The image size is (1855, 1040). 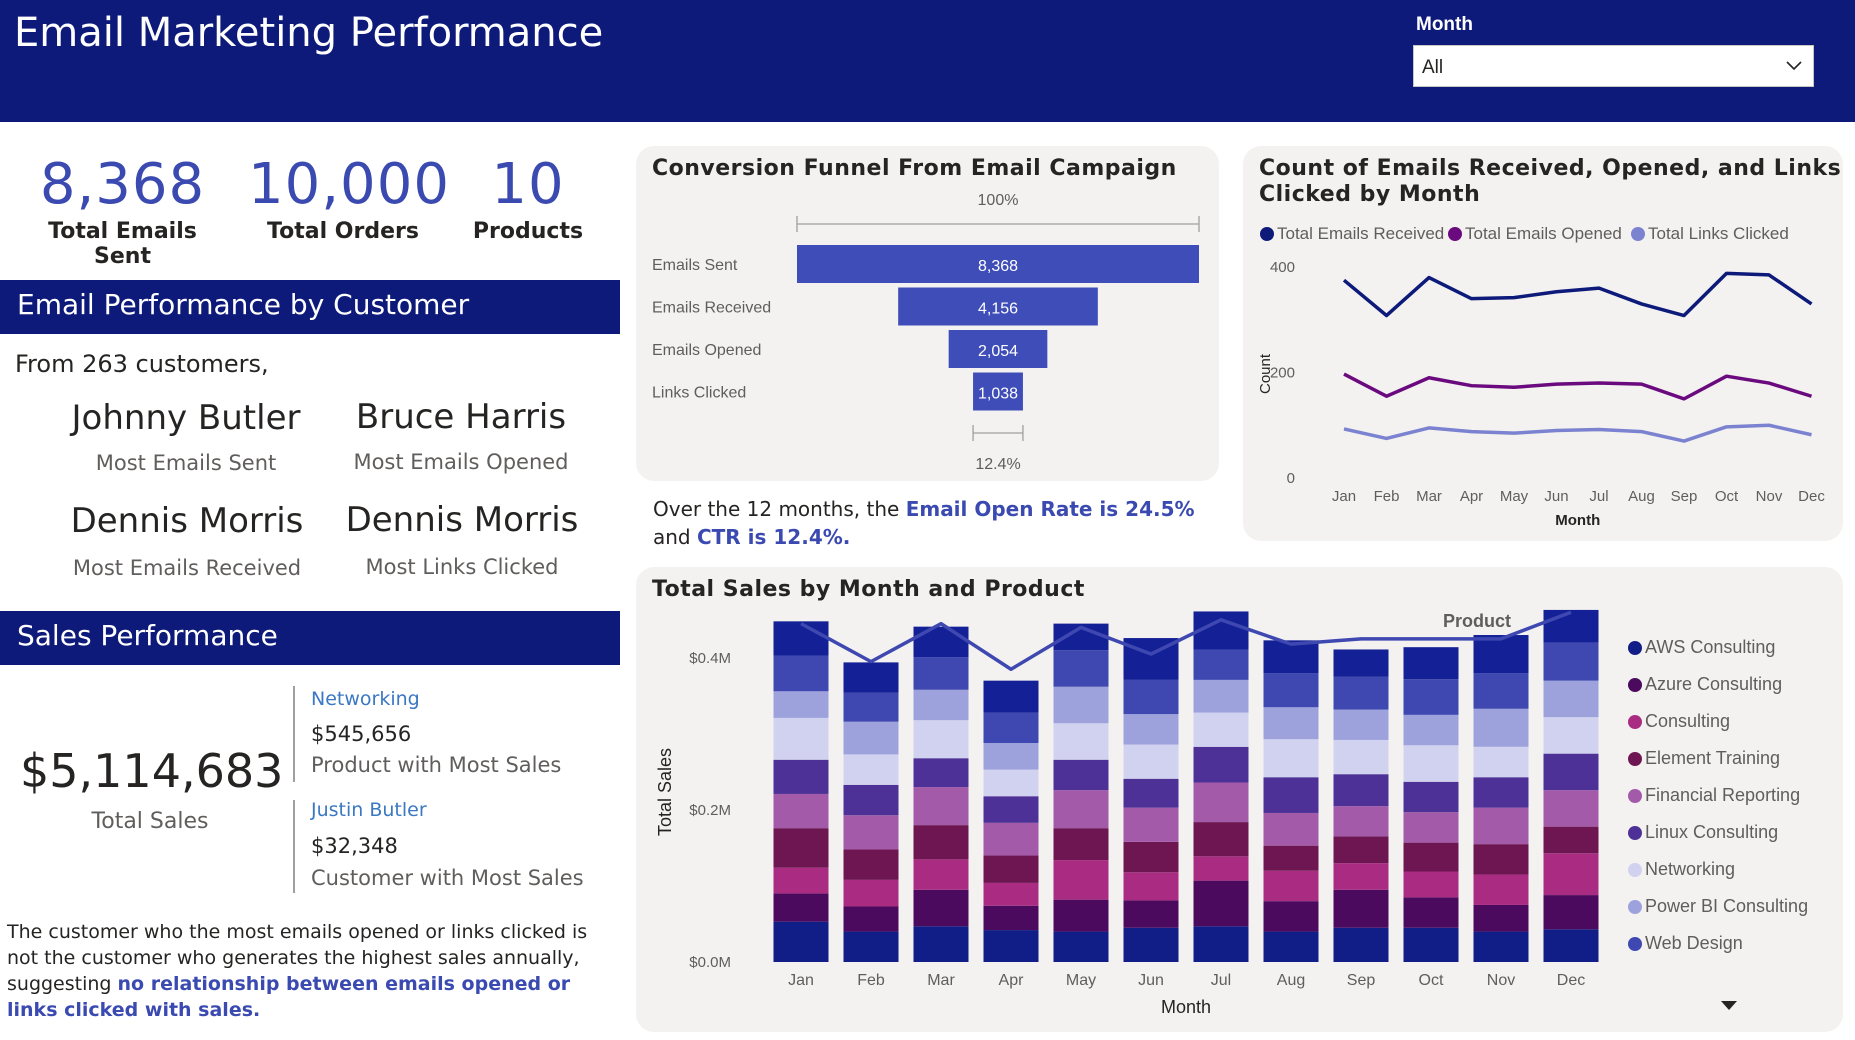 What do you see at coordinates (1344, 496) in the screenshot?
I see `x-tick-label: Jan` at bounding box center [1344, 496].